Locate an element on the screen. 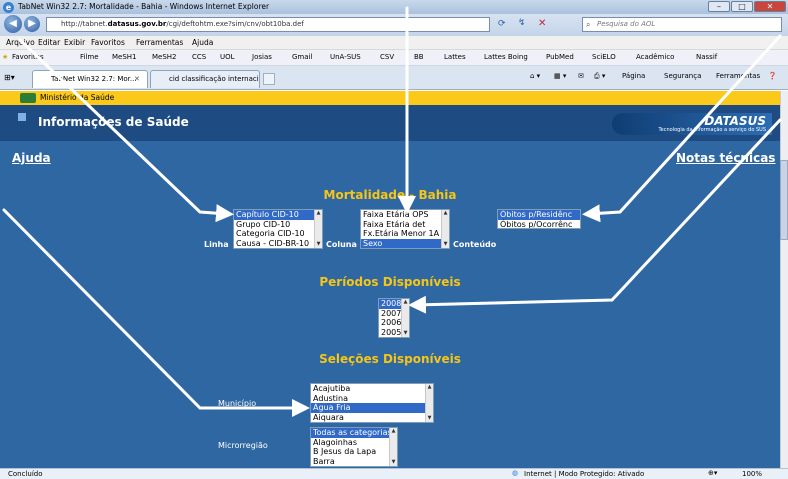 The height and width of the screenshot is (479, 788). fav-scielo: SciELO is located at coordinates (604, 57).